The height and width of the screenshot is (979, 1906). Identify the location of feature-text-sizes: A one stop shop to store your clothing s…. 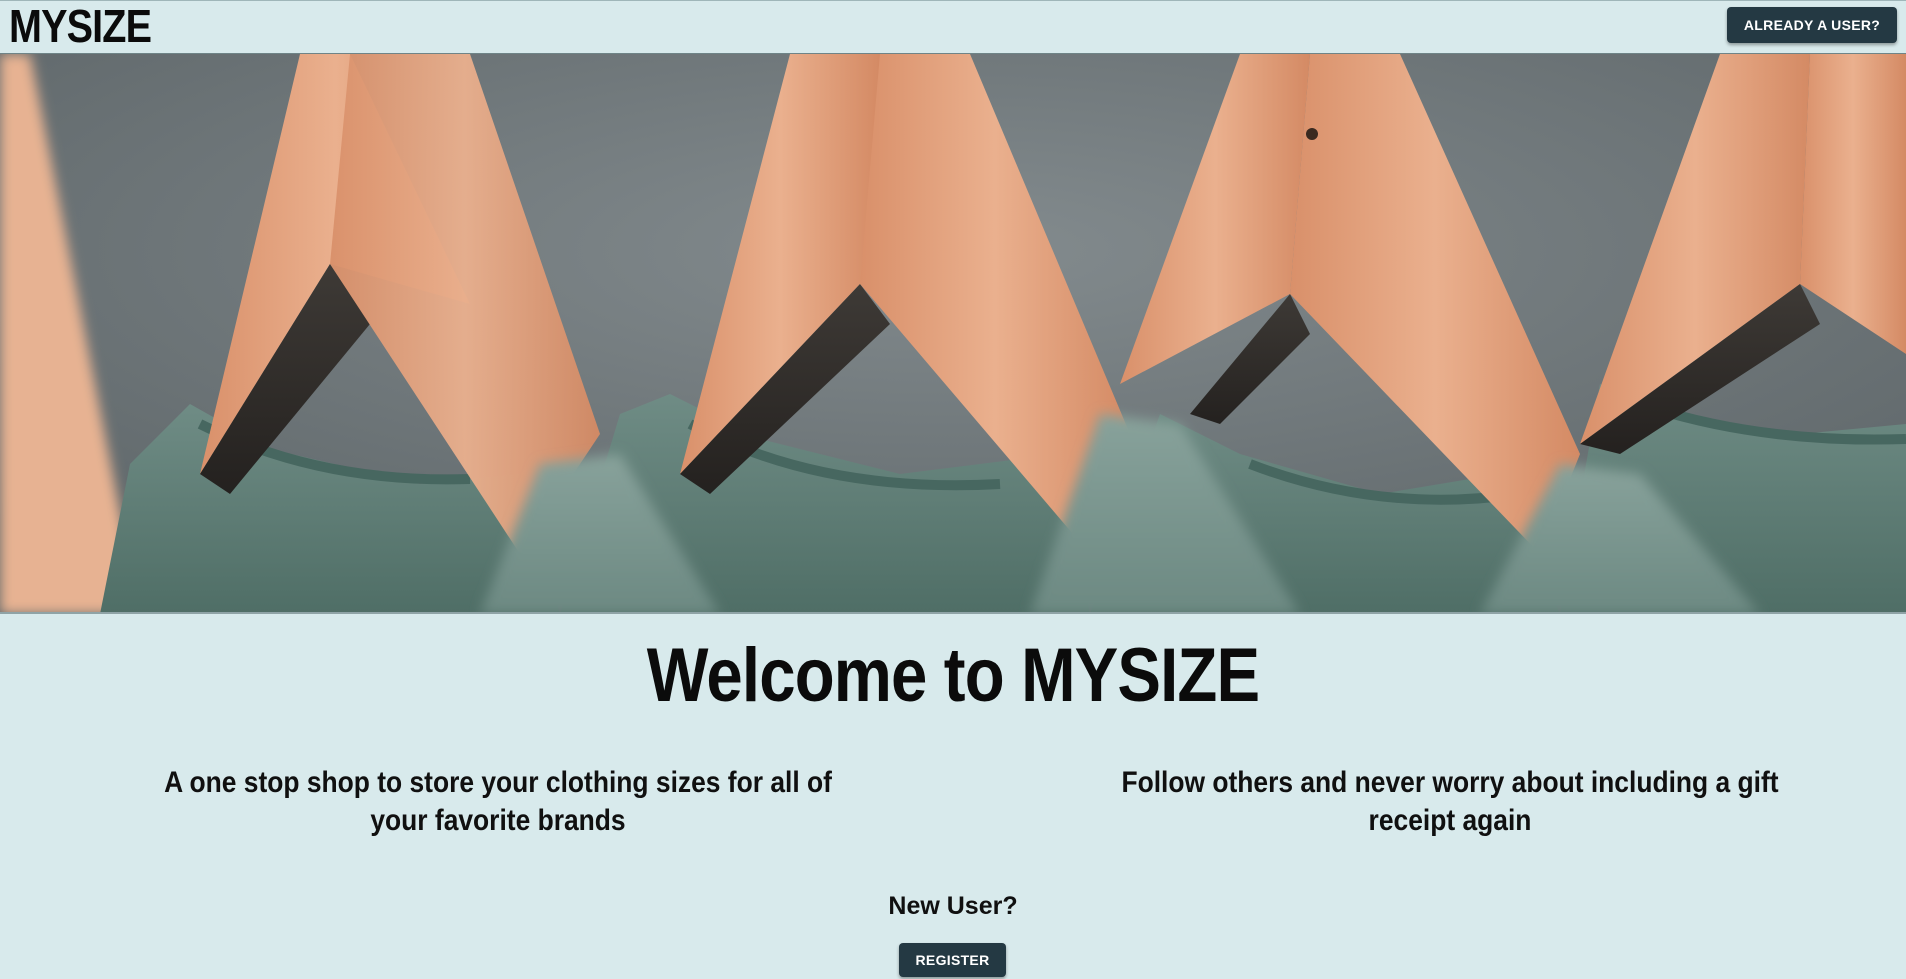
(498, 801).